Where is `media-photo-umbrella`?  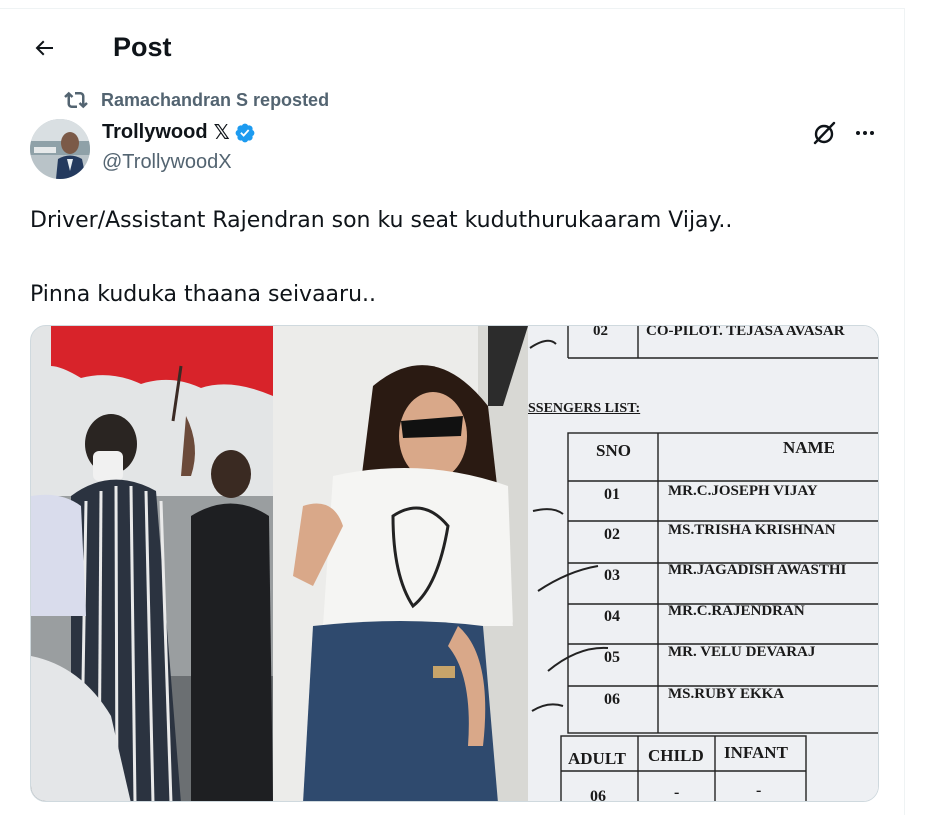 media-photo-umbrella is located at coordinates (152, 563).